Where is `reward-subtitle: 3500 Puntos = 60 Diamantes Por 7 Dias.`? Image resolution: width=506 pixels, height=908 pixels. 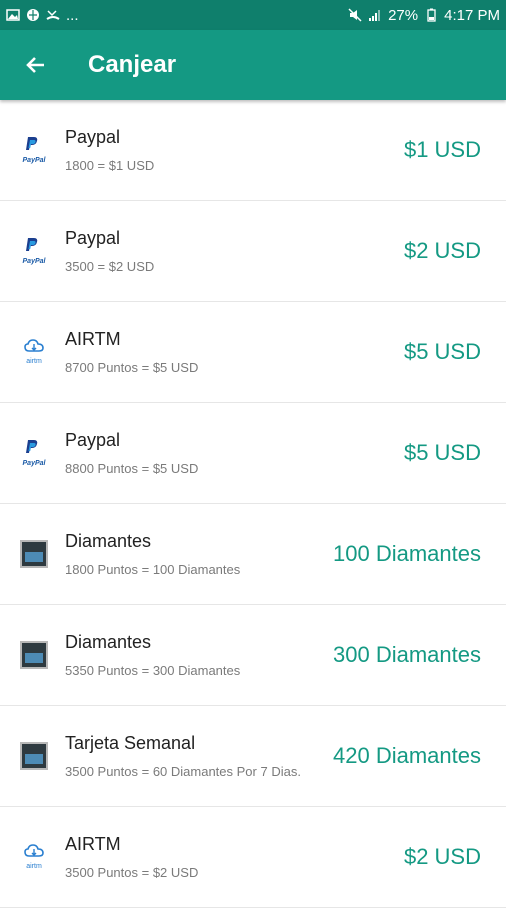
reward-subtitle: 3500 Puntos = 60 Diamantes Por 7 Dias. is located at coordinates (183, 771).